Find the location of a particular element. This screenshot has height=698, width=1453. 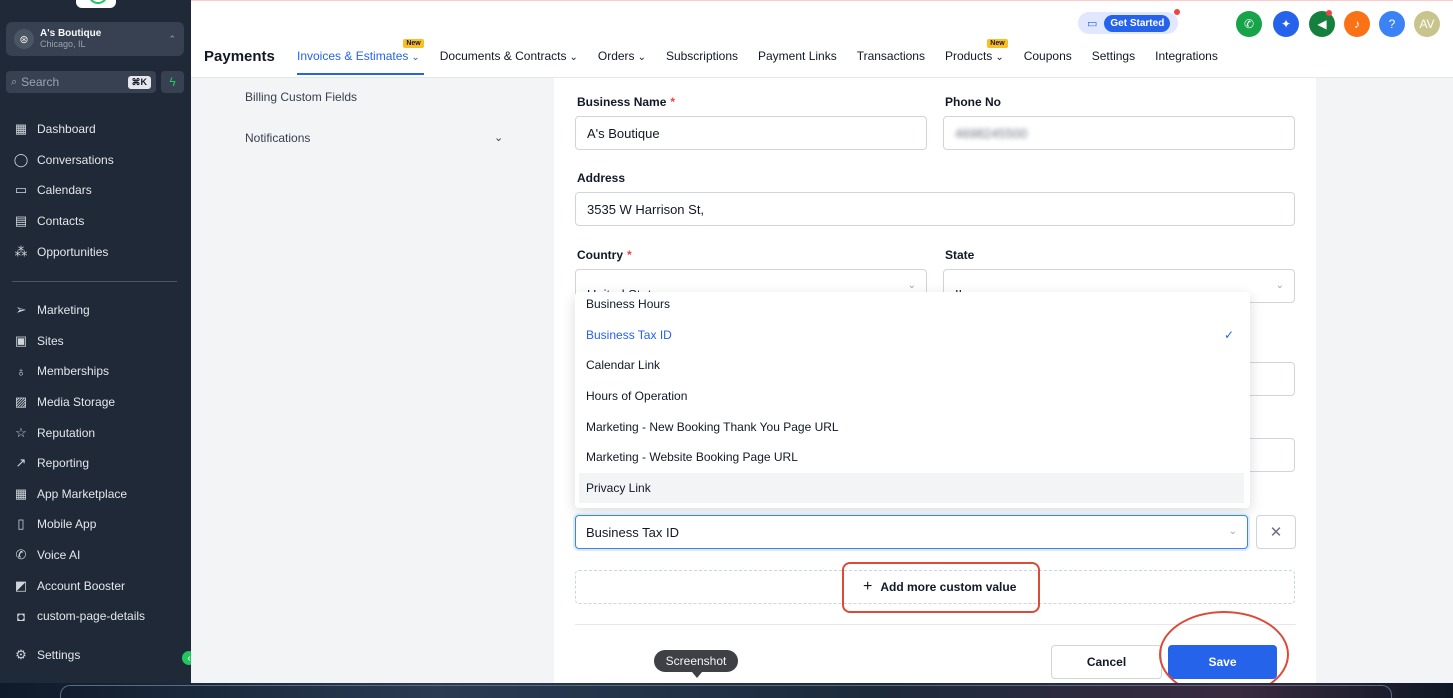

bell-icon: ♪ is located at coordinates (1357, 24).